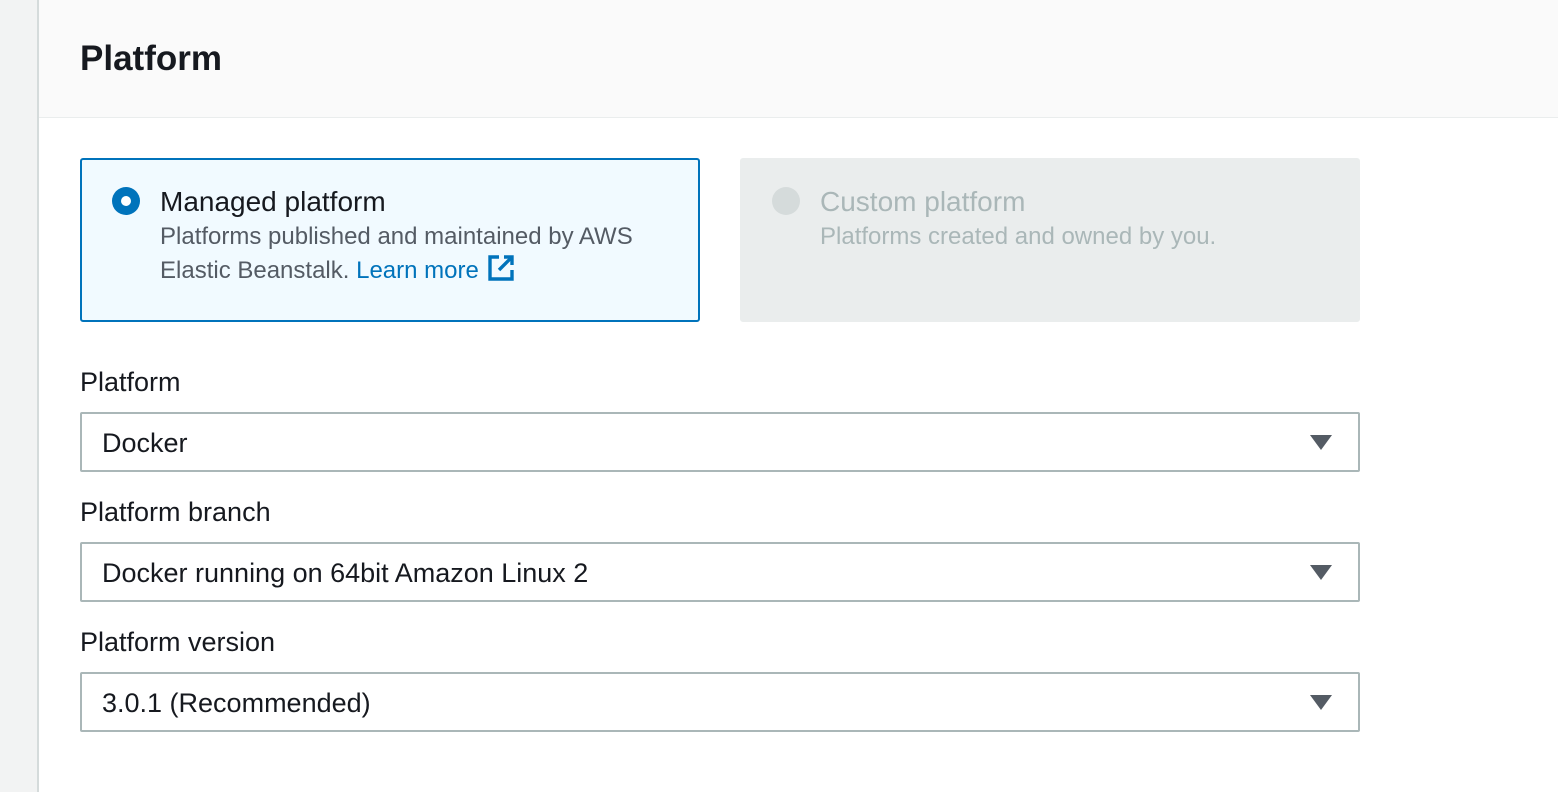 This screenshot has width=1558, height=792. Describe the element at coordinates (720, 442) in the screenshot. I see `platform-select: Docker` at that location.